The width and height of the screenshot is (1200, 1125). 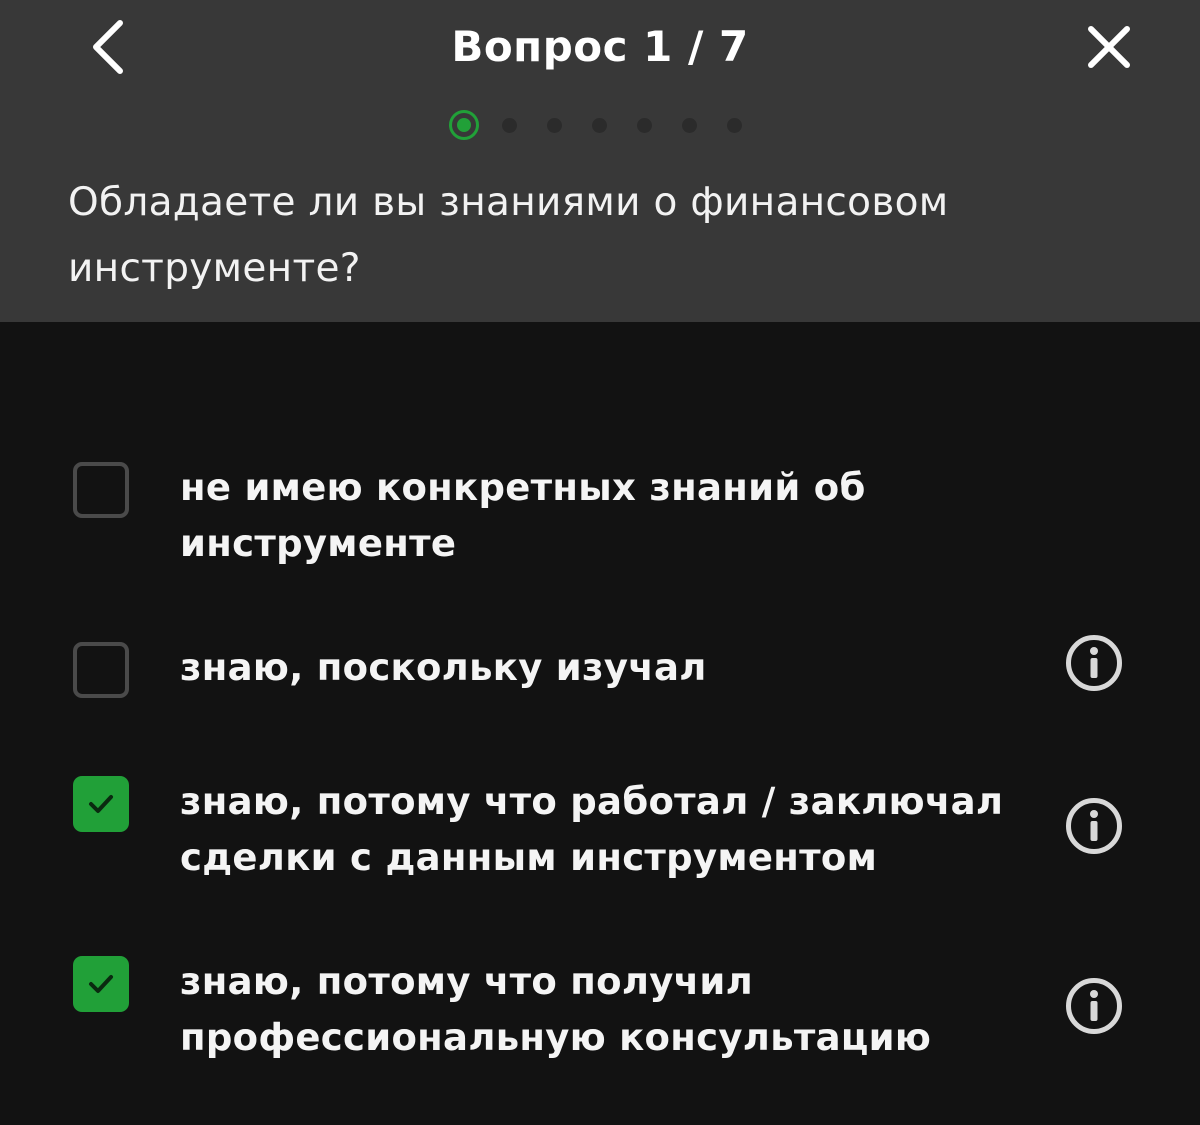 What do you see at coordinates (464, 125) in the screenshot?
I see `progress-dot-current` at bounding box center [464, 125].